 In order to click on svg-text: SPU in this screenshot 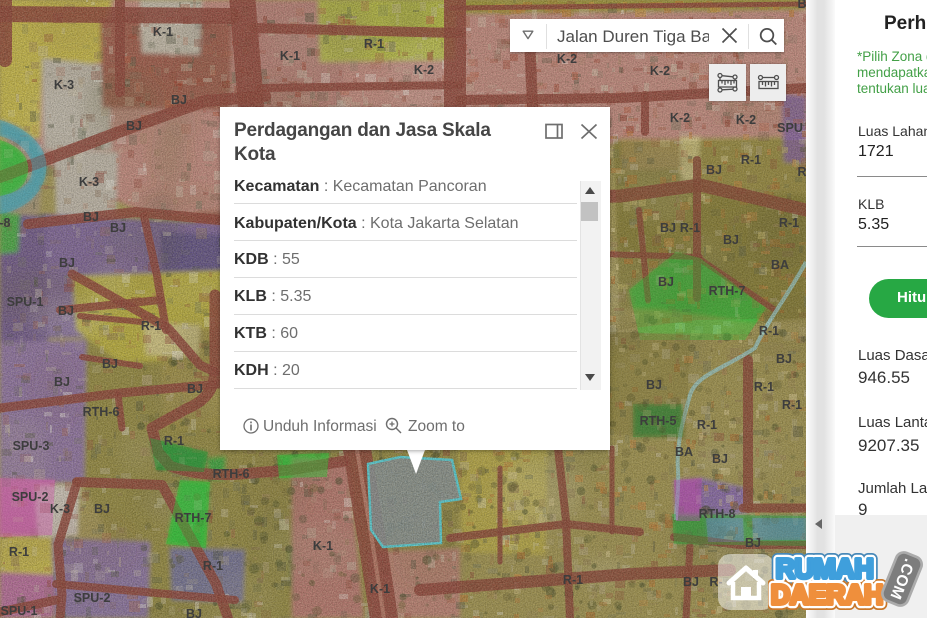, I will do `click(790, 128)`.